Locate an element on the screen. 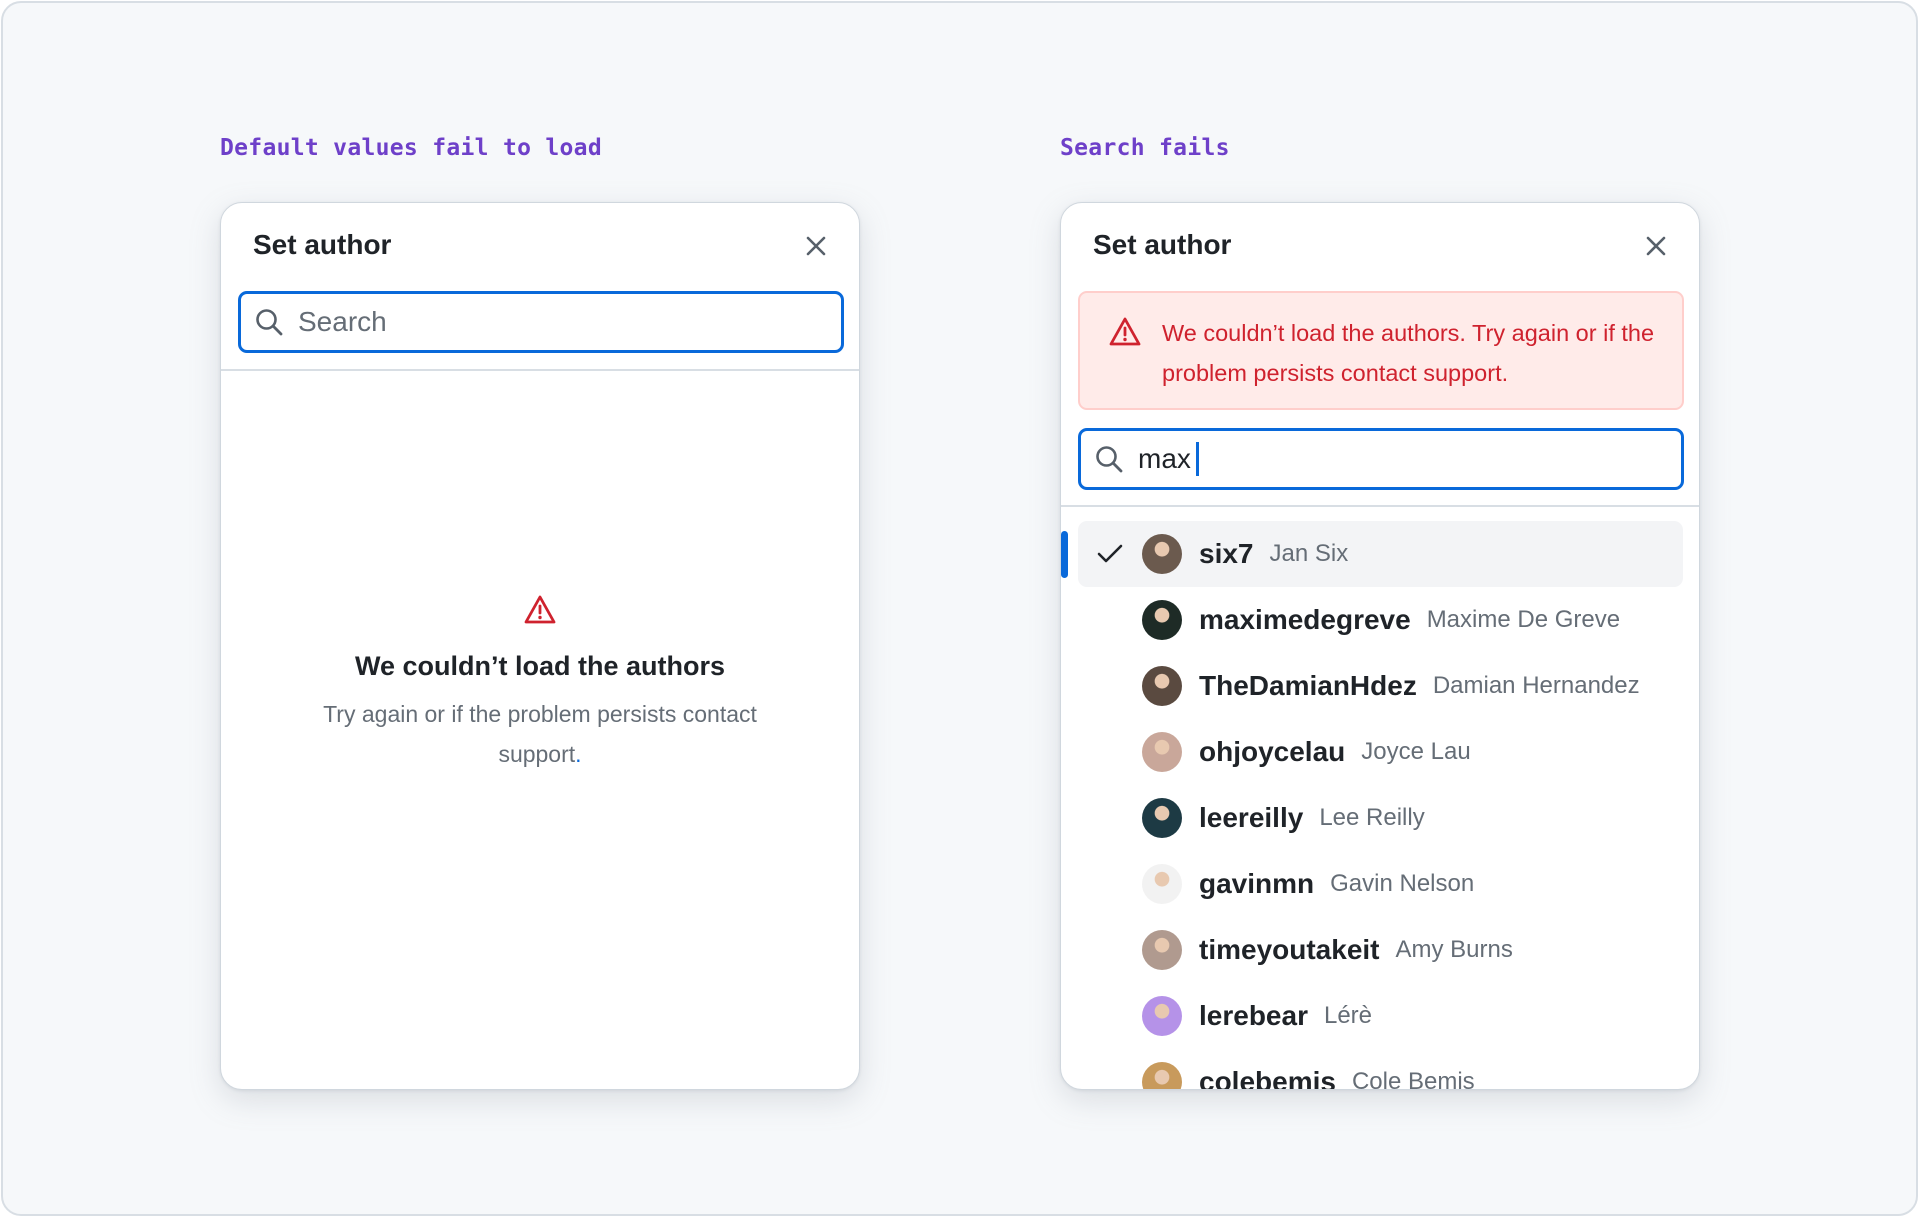 Image resolution: width=1920 pixels, height=1218 pixels. author-name: Jan Six is located at coordinates (1309, 553).